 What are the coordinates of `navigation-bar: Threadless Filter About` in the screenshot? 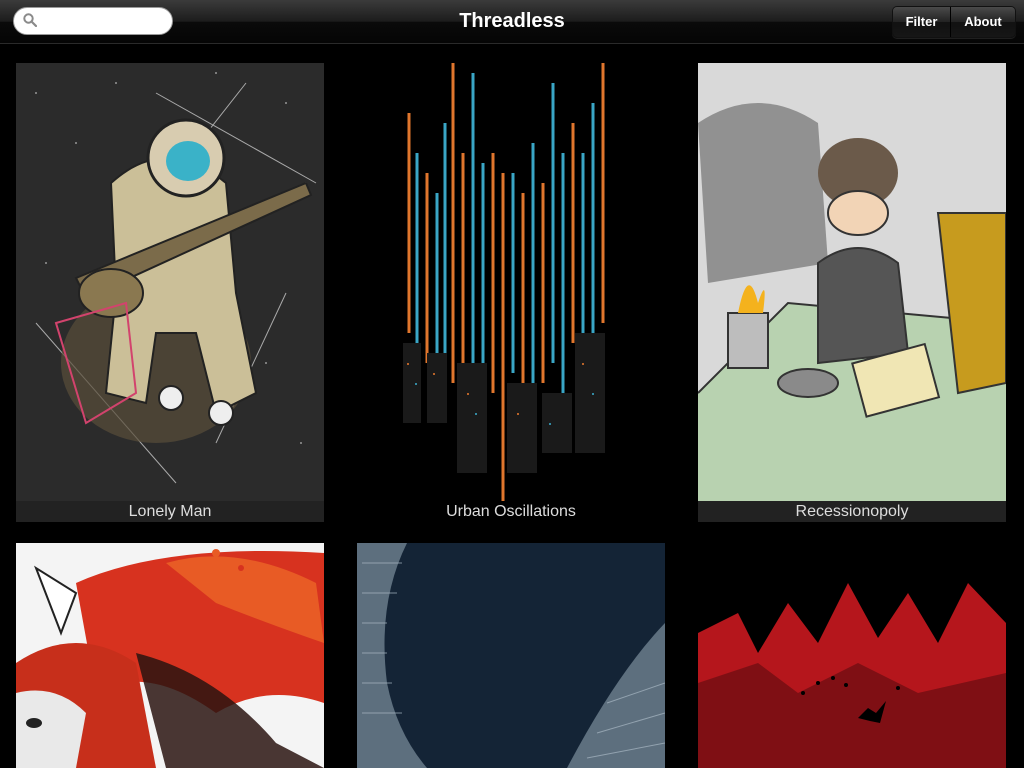 It's located at (512, 22).